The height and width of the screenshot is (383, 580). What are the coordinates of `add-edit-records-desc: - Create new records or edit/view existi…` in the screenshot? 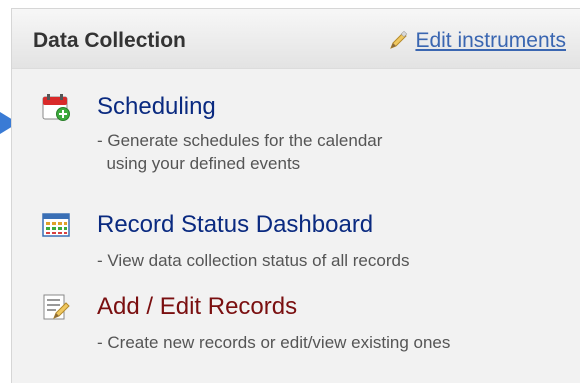 It's located at (274, 342).